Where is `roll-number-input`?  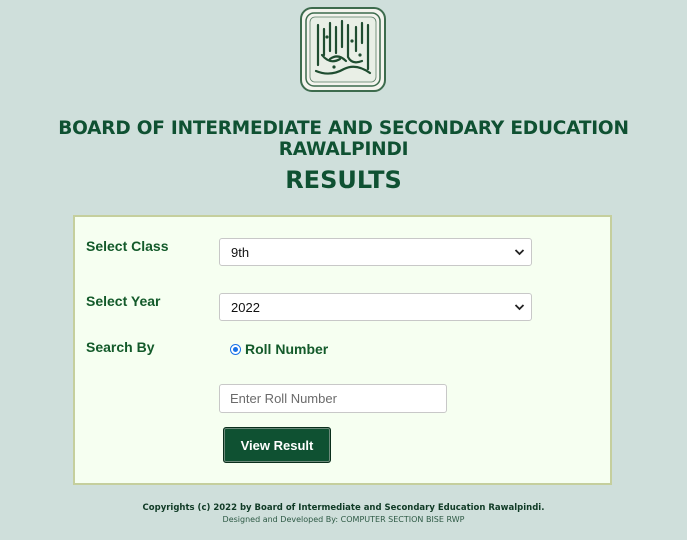 roll-number-input is located at coordinates (333, 398).